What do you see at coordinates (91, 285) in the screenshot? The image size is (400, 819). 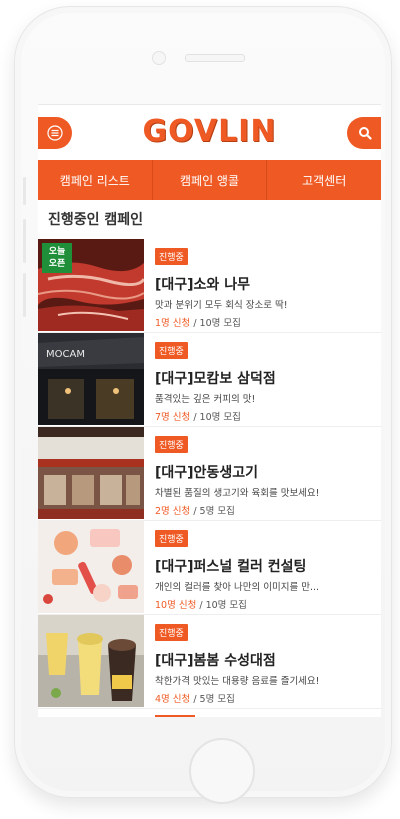 I see `campaign-thumbnail: 오늘 오픈` at bounding box center [91, 285].